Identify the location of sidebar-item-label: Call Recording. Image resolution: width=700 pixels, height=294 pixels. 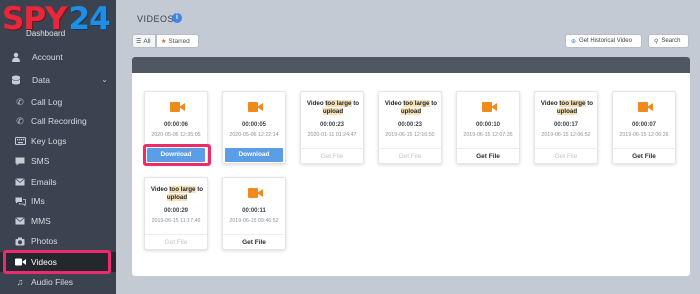
(59, 121).